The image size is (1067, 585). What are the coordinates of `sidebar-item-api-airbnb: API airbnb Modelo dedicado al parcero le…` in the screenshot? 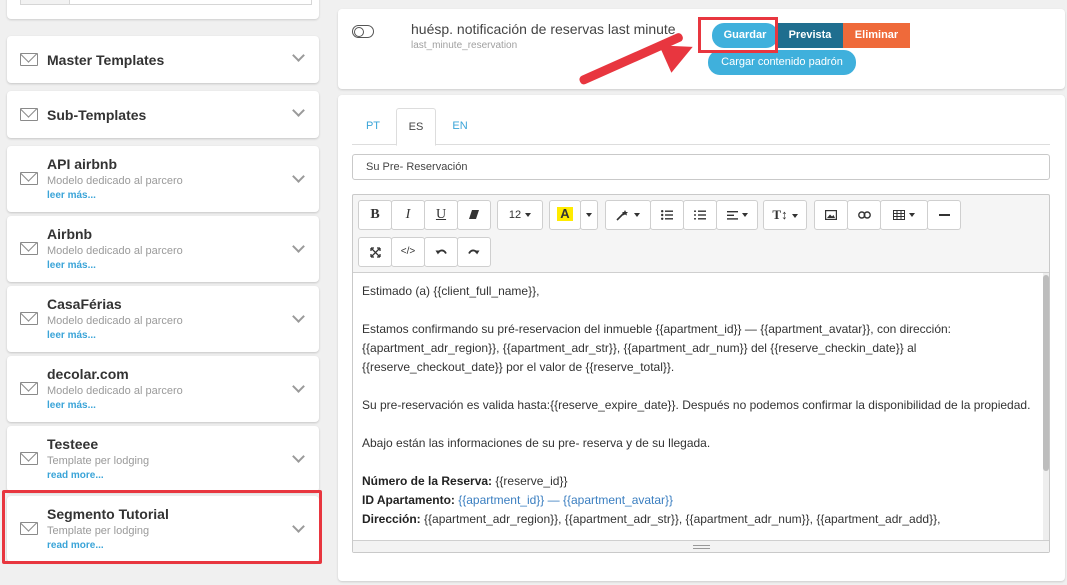 It's located at (163, 179).